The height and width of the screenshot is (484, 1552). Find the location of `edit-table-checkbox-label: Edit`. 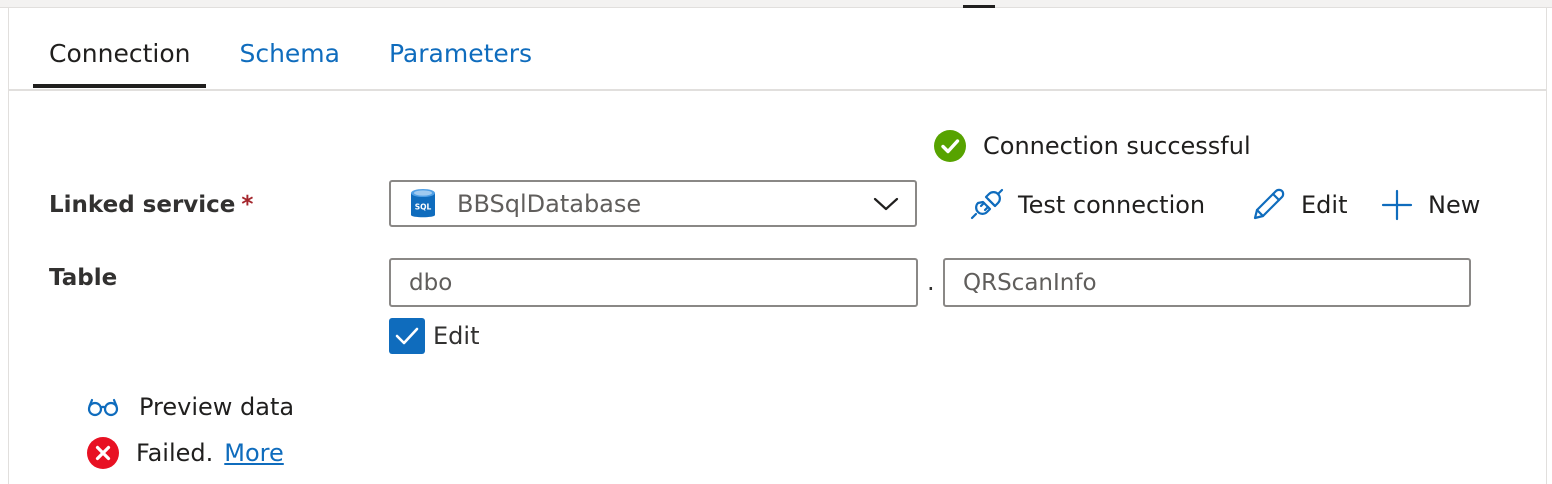

edit-table-checkbox-label: Edit is located at coordinates (456, 336).